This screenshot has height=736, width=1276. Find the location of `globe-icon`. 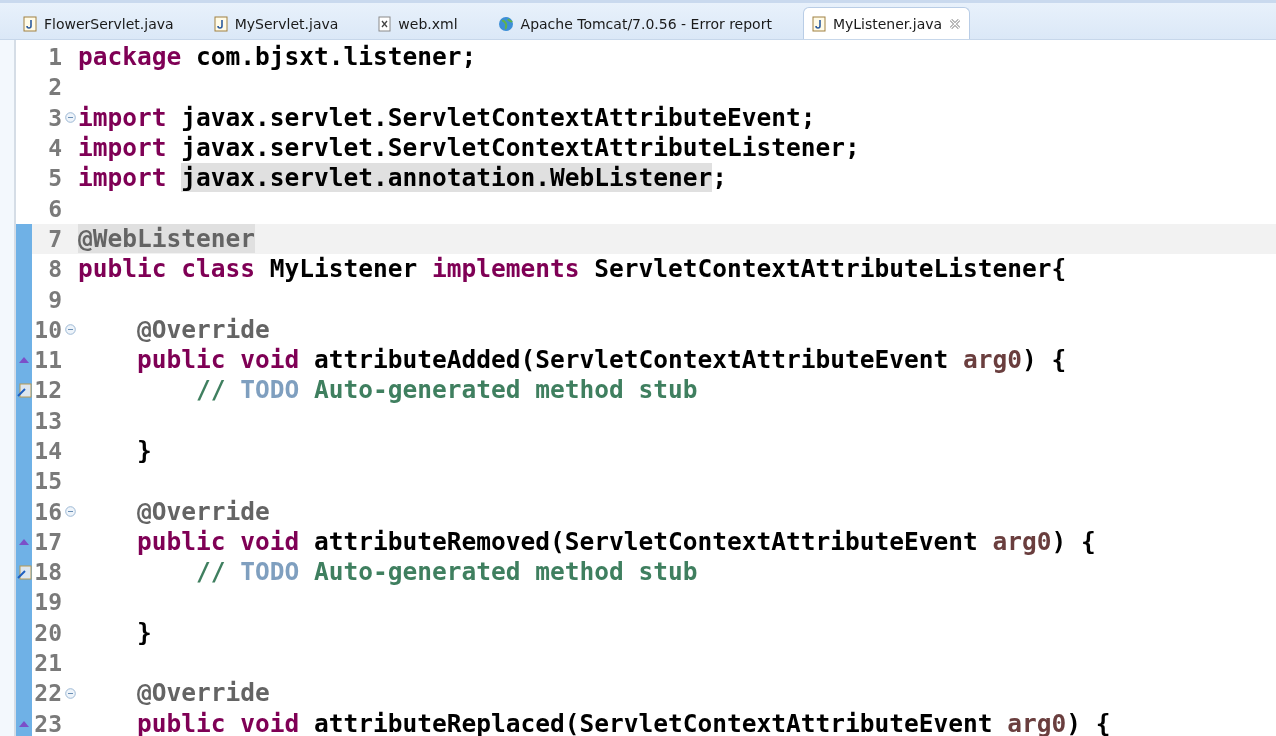

globe-icon is located at coordinates (505, 23).